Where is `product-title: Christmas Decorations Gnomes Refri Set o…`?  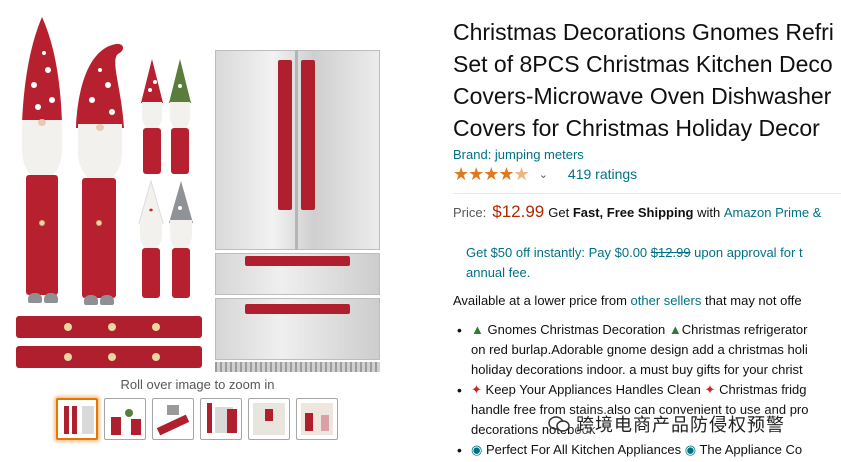
product-title: Christmas Decorations Gnomes Refri Set o… is located at coordinates (643, 80).